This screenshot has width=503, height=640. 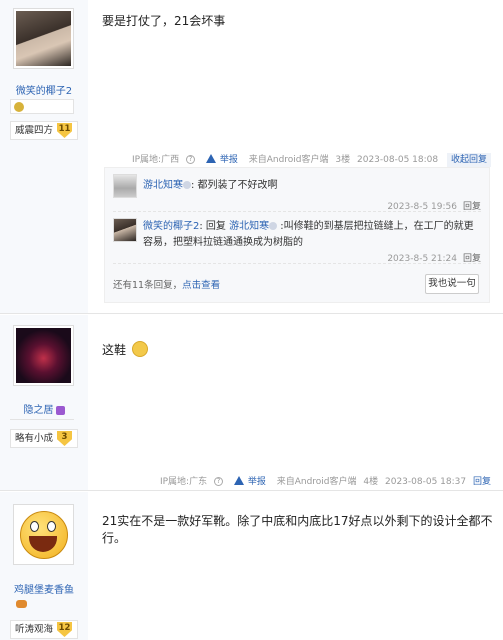 I want to click on sub-reply-item: 游北知寒 : 都列装了不好改啊 2023-8-5 19:56 回复, so click(x=297, y=193).